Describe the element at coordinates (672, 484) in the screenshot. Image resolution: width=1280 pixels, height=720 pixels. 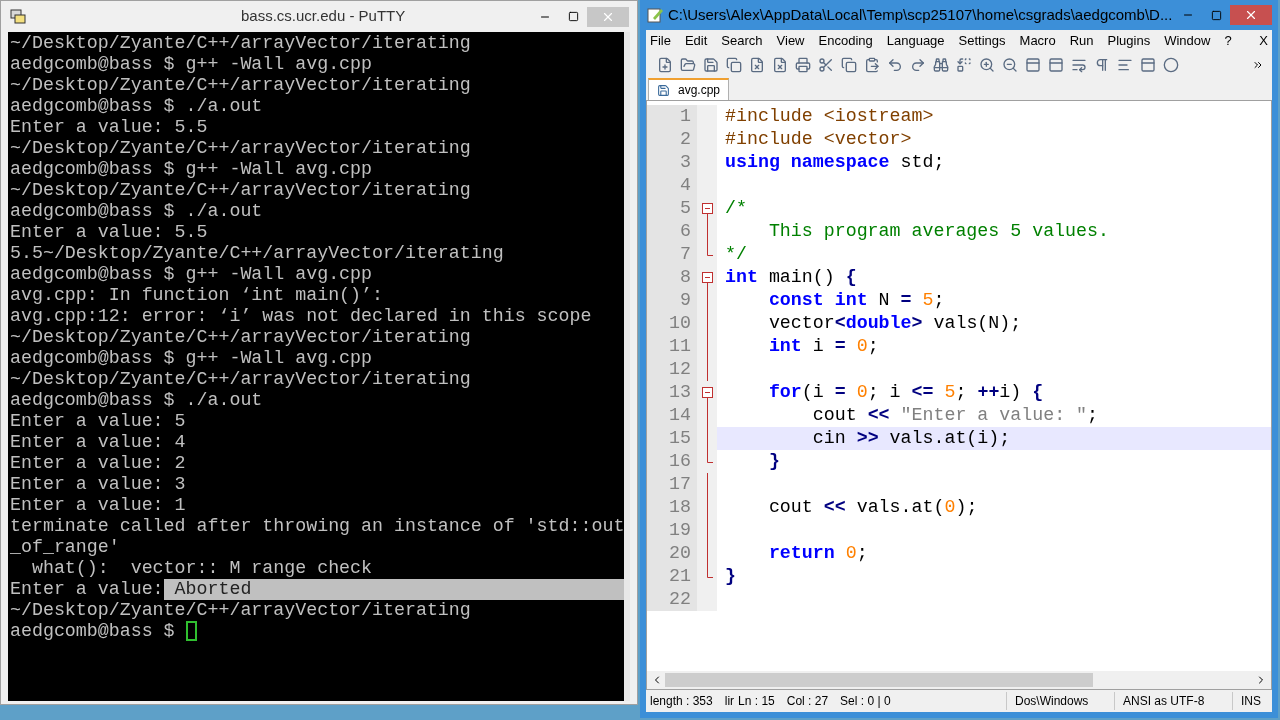
I see `line-number: 17` at that location.